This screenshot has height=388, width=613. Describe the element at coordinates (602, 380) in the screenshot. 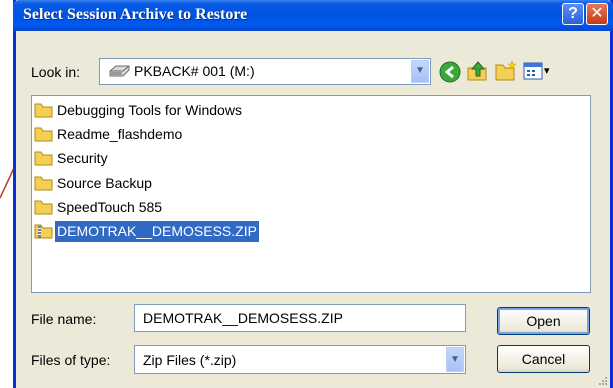

I see `resize-grip-icon` at that location.